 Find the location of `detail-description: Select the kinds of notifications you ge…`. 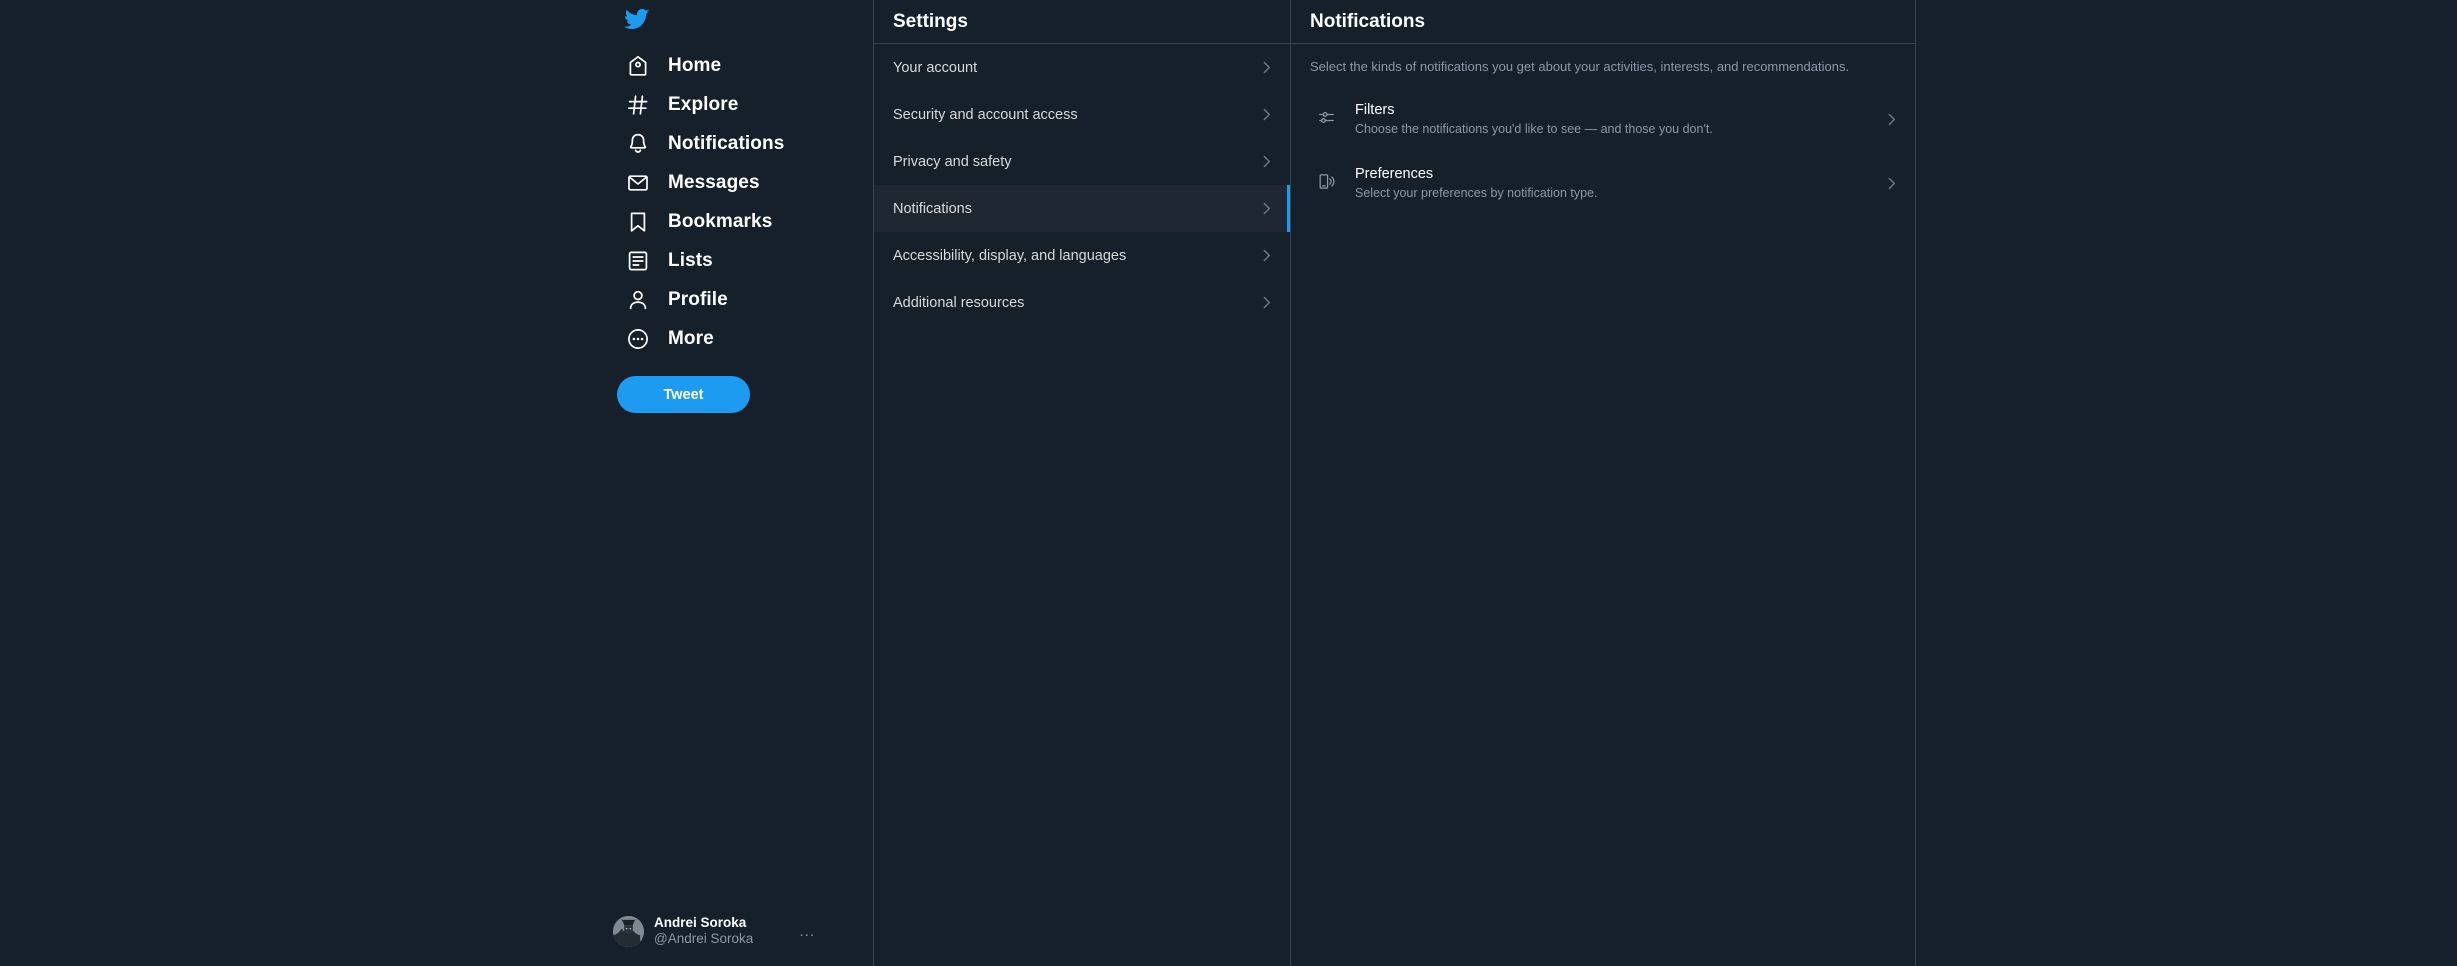

detail-description: Select the kinds of notifications you ge… is located at coordinates (1580, 66).